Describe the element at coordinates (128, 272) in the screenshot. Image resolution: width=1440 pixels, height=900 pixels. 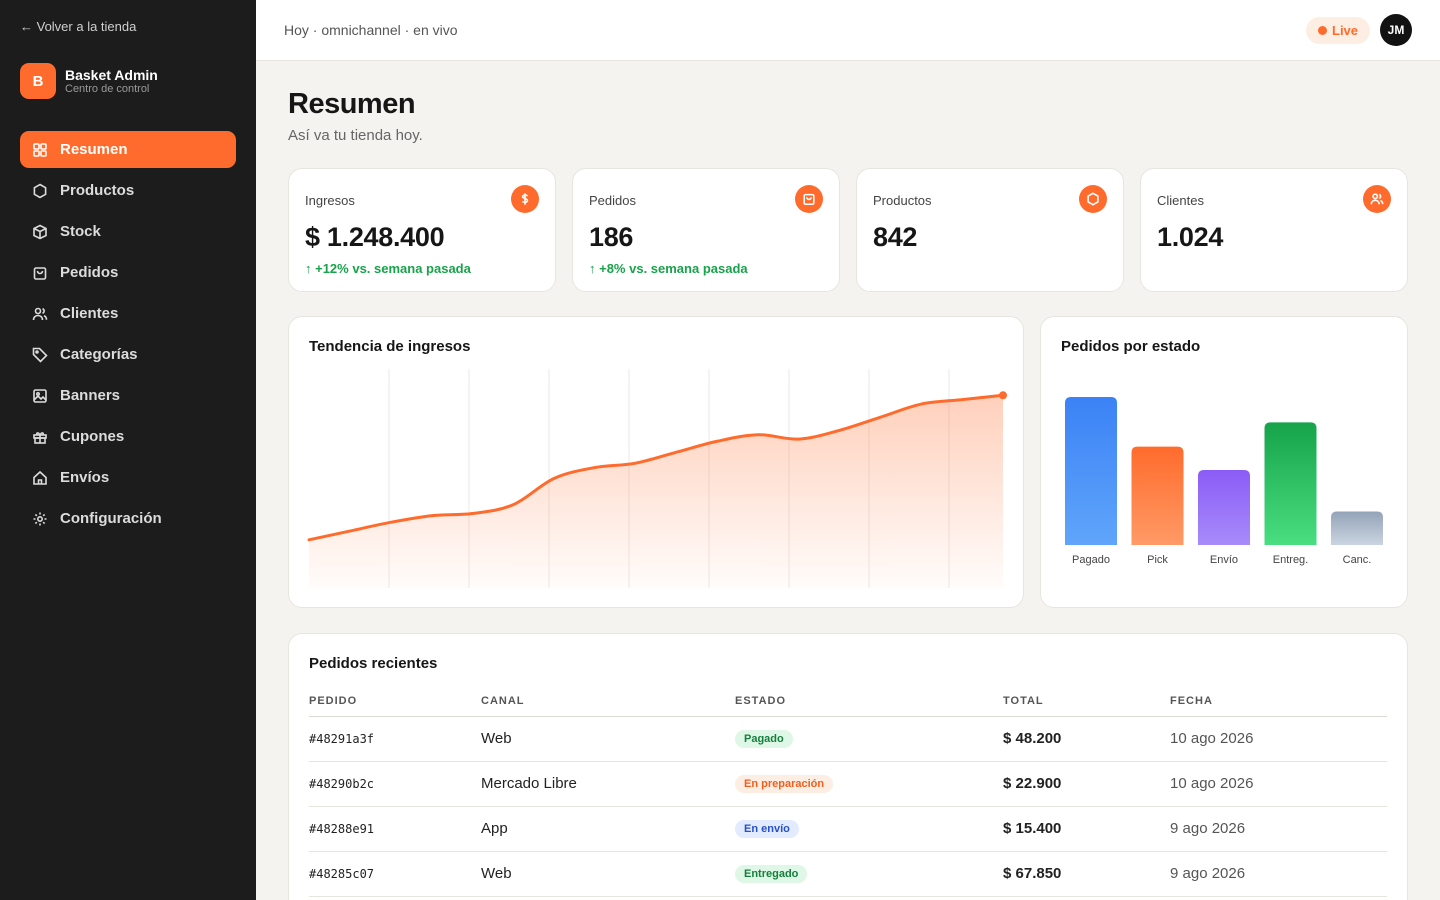
I see `sidebar-item-pedidos: Pedidos` at that location.